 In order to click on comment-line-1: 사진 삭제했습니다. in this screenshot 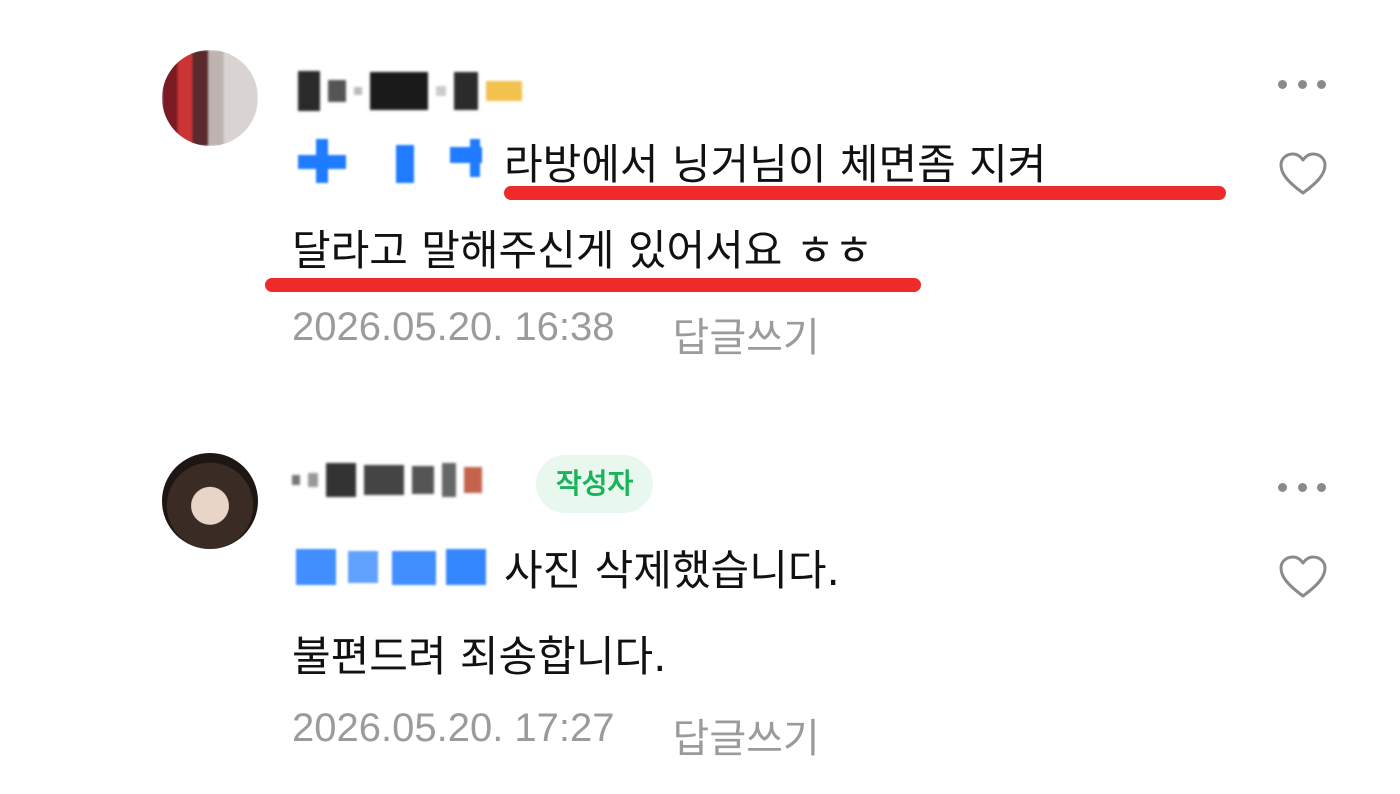, I will do `click(772, 571)`.